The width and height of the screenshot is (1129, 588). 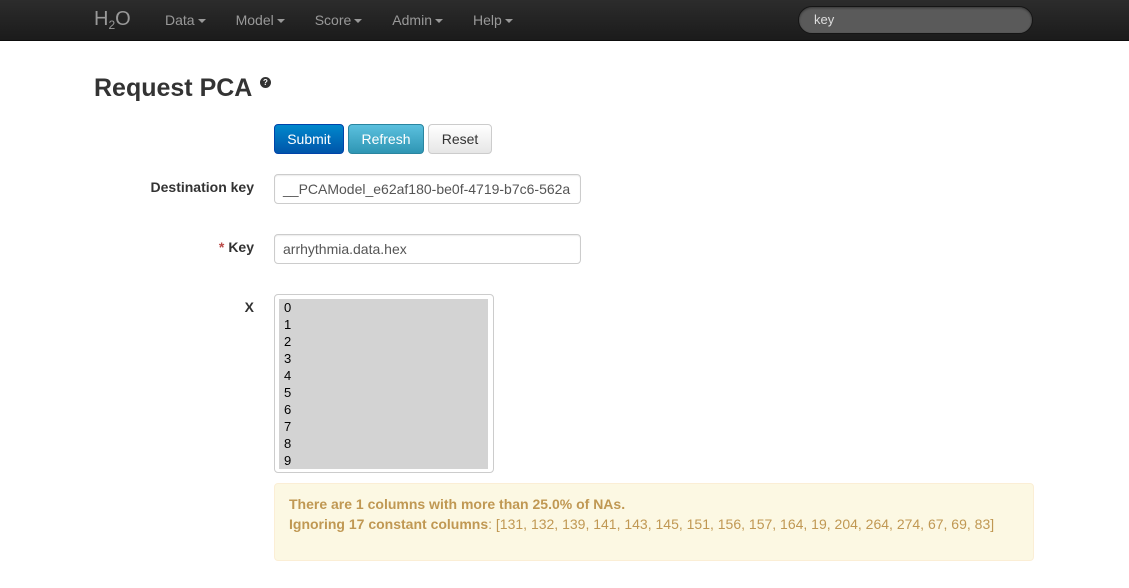 I want to click on x-option: 1, so click(x=383, y=324).